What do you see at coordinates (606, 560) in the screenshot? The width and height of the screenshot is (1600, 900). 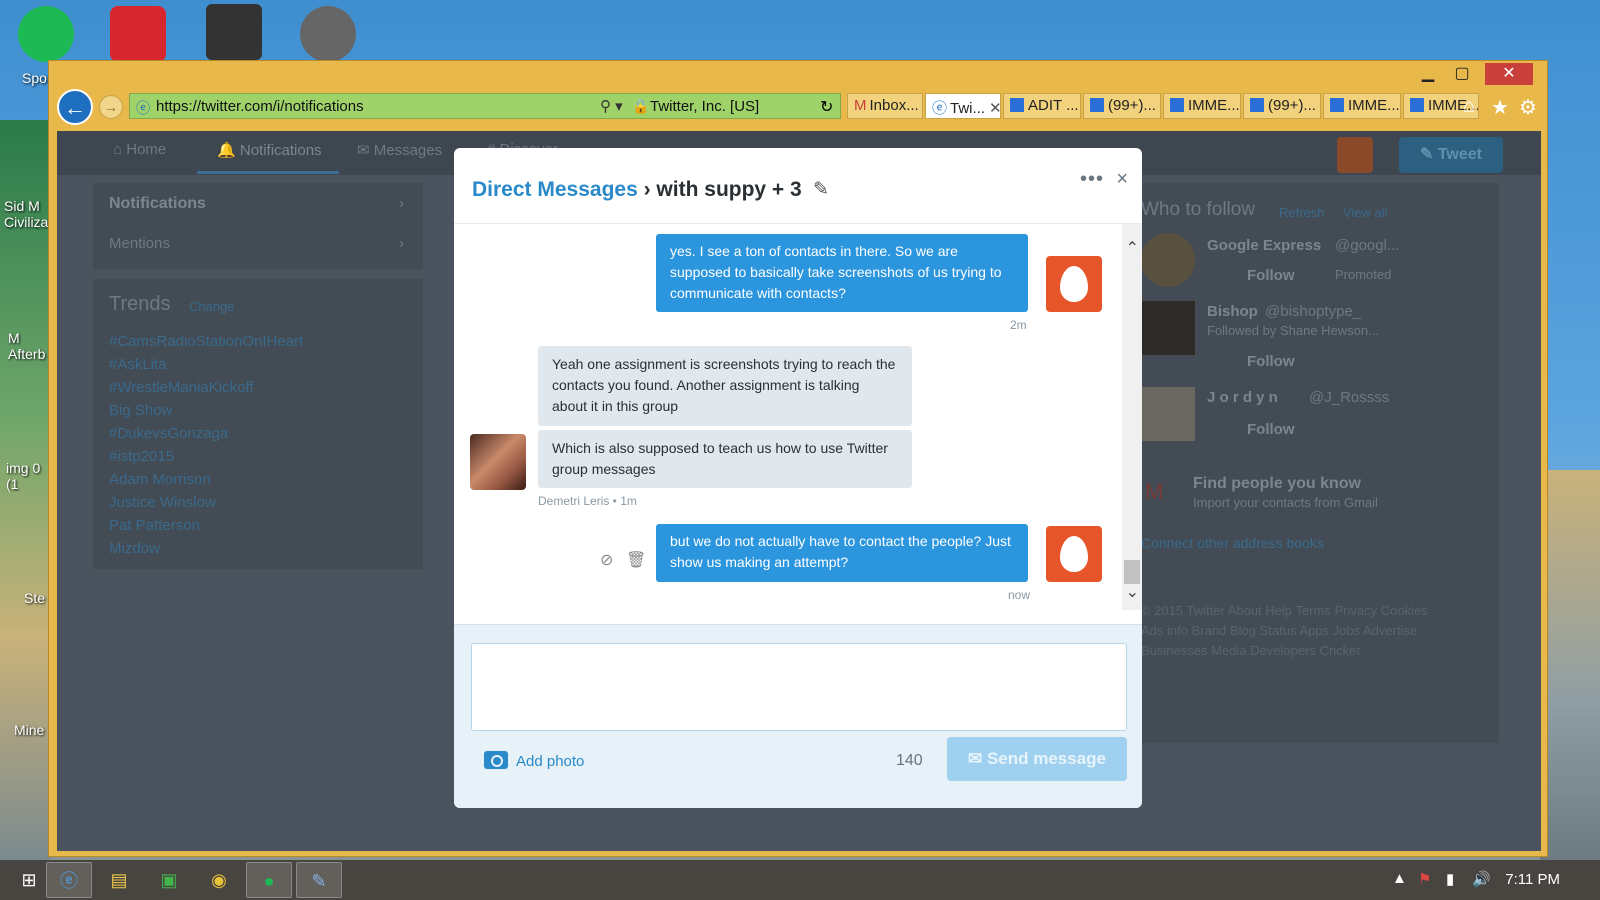 I see `report-block-icon: ⊘` at bounding box center [606, 560].